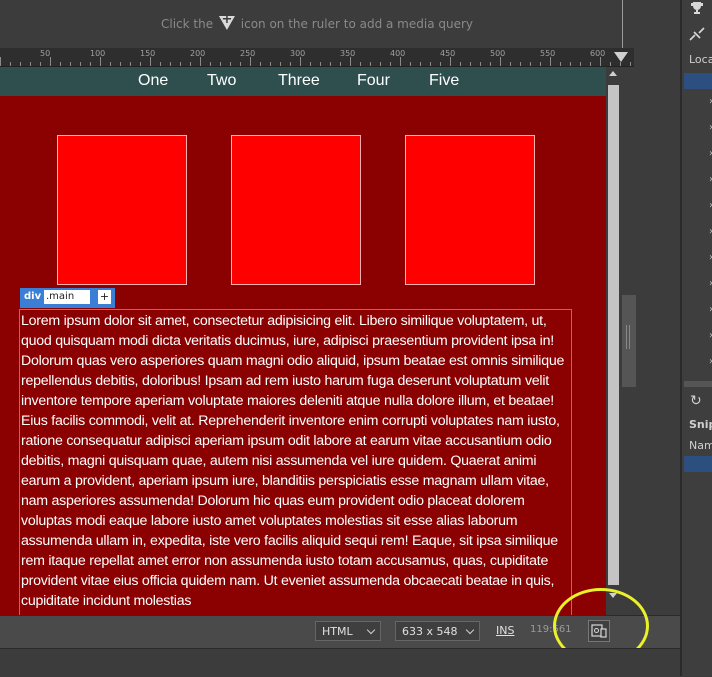 The height and width of the screenshot is (677, 712). I want to click on ruler-label: 150, so click(148, 53).